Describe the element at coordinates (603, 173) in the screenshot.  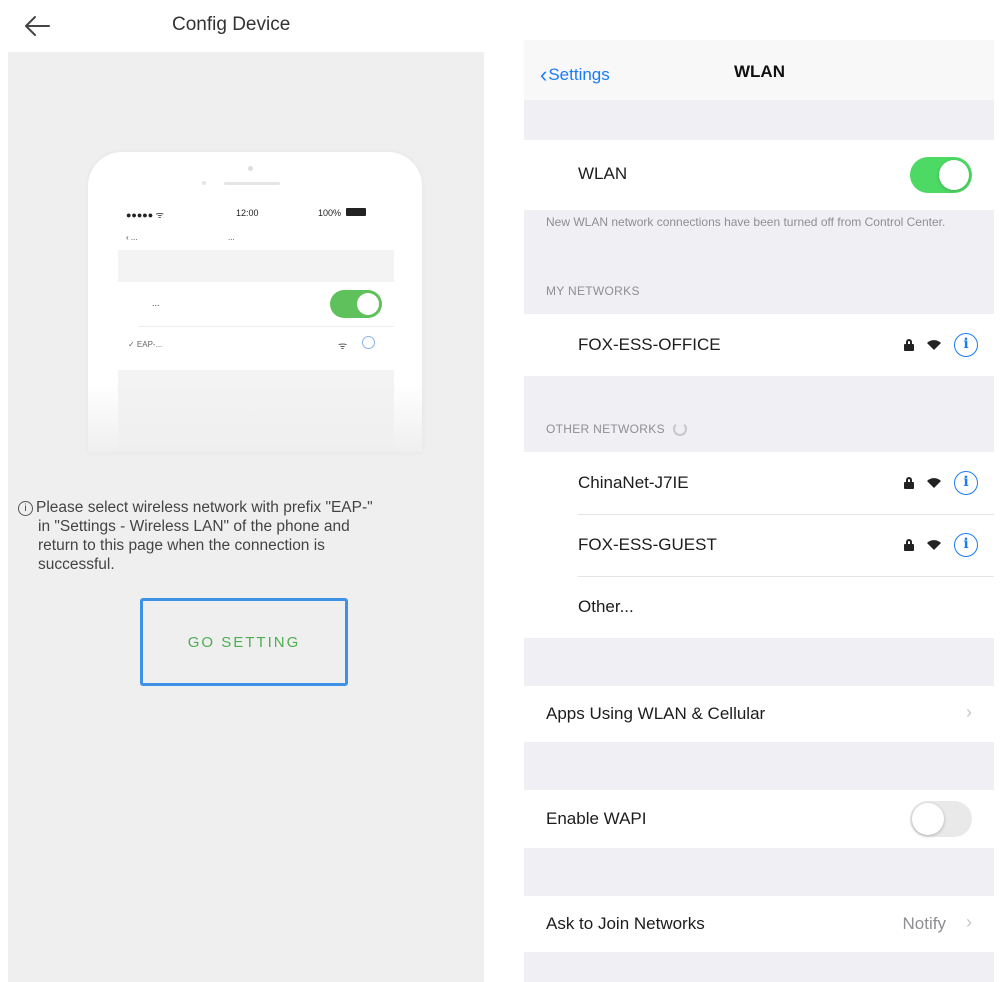
I see `wlan-label: WLAN` at that location.